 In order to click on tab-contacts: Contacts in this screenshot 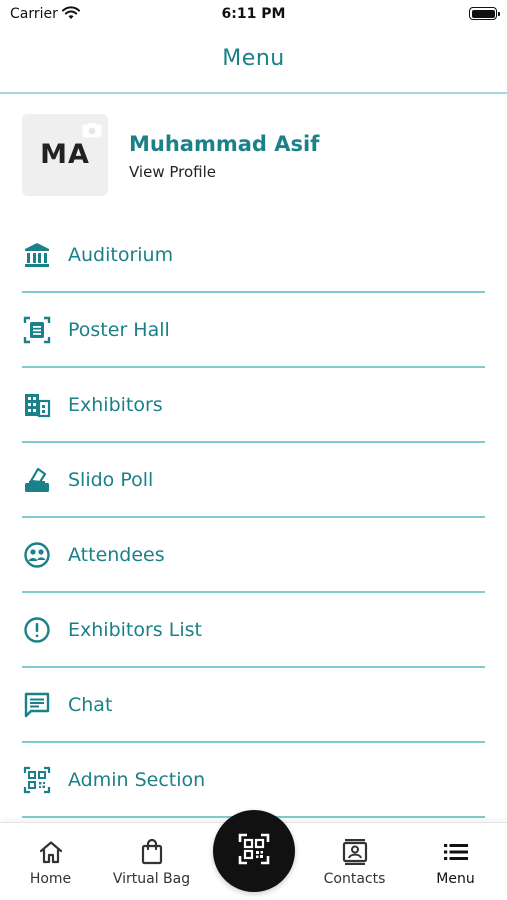, I will do `click(354, 861)`.